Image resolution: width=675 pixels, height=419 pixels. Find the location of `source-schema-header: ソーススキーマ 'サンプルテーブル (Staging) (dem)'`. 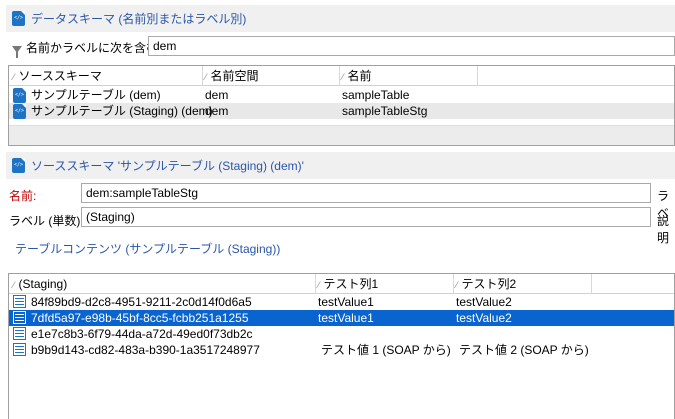

source-schema-header: ソーススキーマ 'サンプルテーブル (Staging) (dem)' is located at coordinates (340, 165).